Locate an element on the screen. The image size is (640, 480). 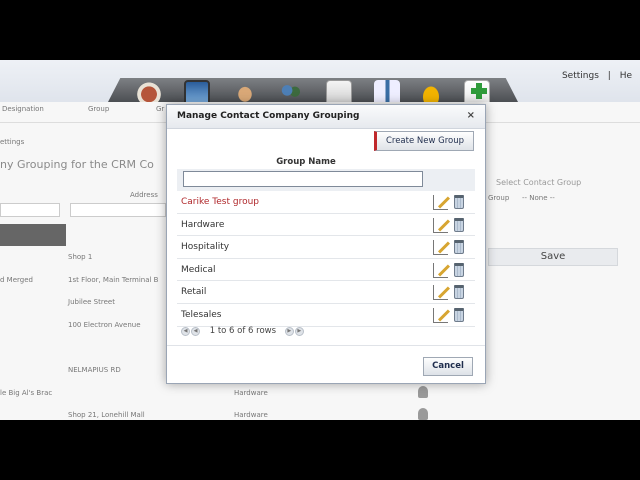
table-row: Medical is located at coordinates (326, 270).